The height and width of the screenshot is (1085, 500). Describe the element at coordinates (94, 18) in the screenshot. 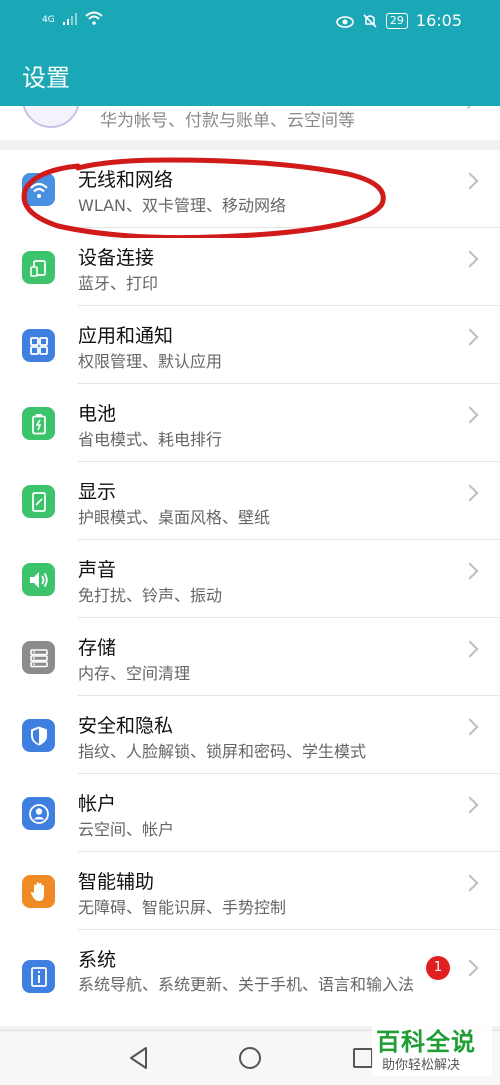

I see `wifi-status-icon` at that location.